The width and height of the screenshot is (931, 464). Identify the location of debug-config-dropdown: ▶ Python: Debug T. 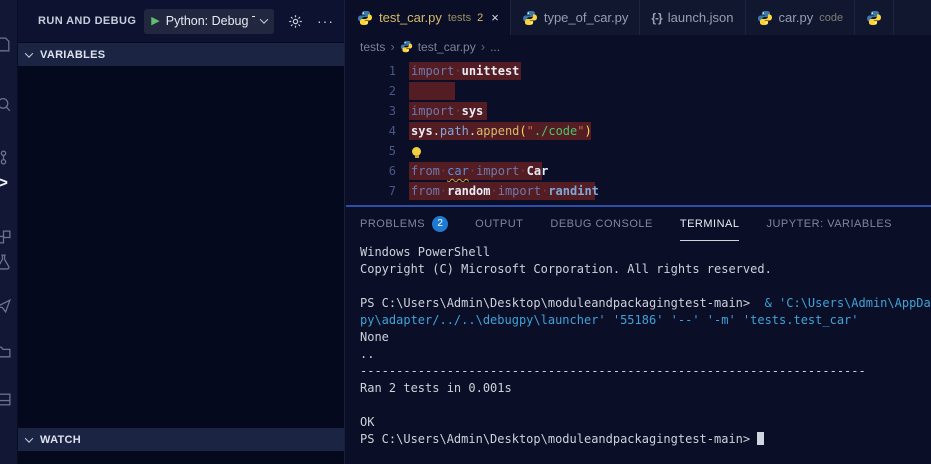
(209, 21).